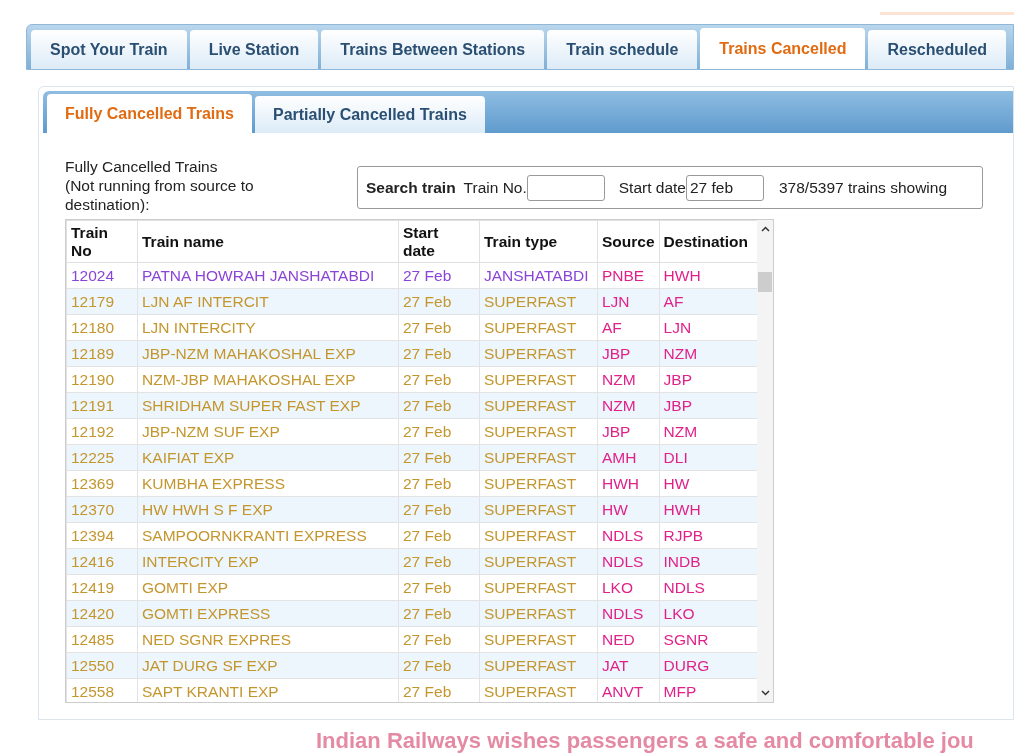  I want to click on table-cell: 12419, so click(102, 587).